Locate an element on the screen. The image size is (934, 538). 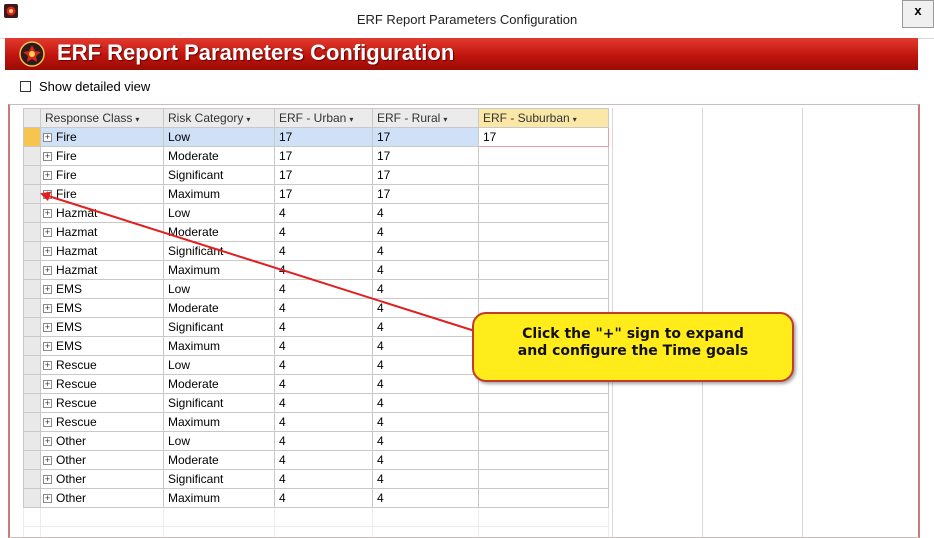
column-header-erf-suburban: ERF - Suburban ▾ is located at coordinates (543, 118).